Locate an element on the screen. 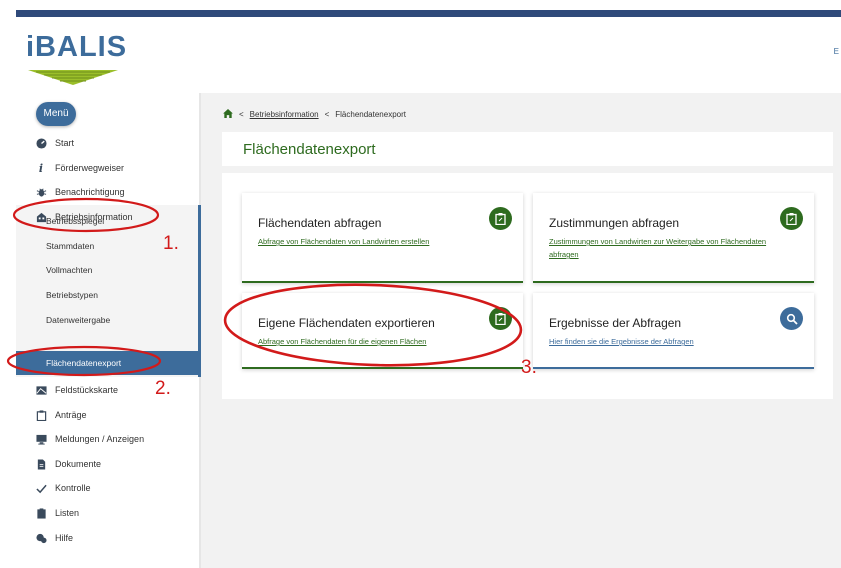 Image resolution: width=841 pixels, height=568 pixels. annotation-step-1: 1. is located at coordinates (171, 243).